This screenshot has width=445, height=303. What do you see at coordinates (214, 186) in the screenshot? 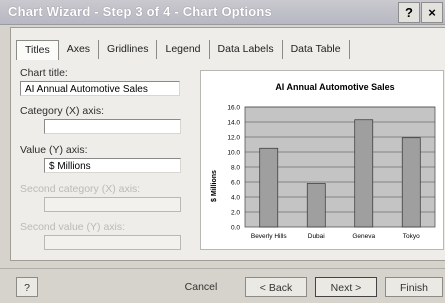
I see `y-axis-title: $ Millions` at bounding box center [214, 186].